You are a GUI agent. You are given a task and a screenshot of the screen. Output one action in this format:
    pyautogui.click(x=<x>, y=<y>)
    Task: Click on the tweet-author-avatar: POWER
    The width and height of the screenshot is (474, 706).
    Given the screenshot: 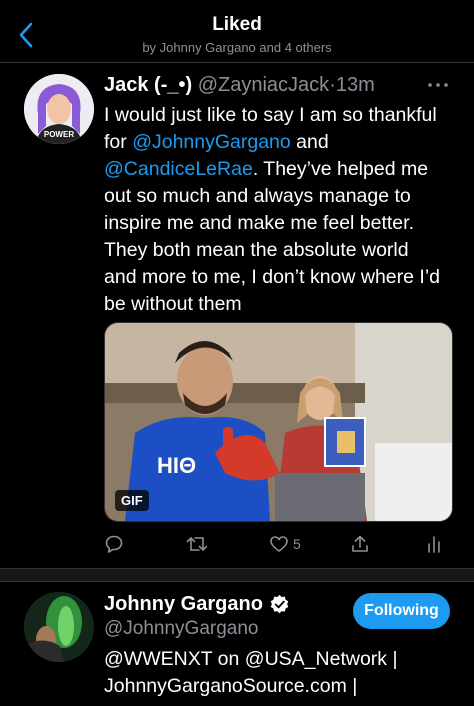 What is the action you would take?
    pyautogui.click(x=59, y=109)
    